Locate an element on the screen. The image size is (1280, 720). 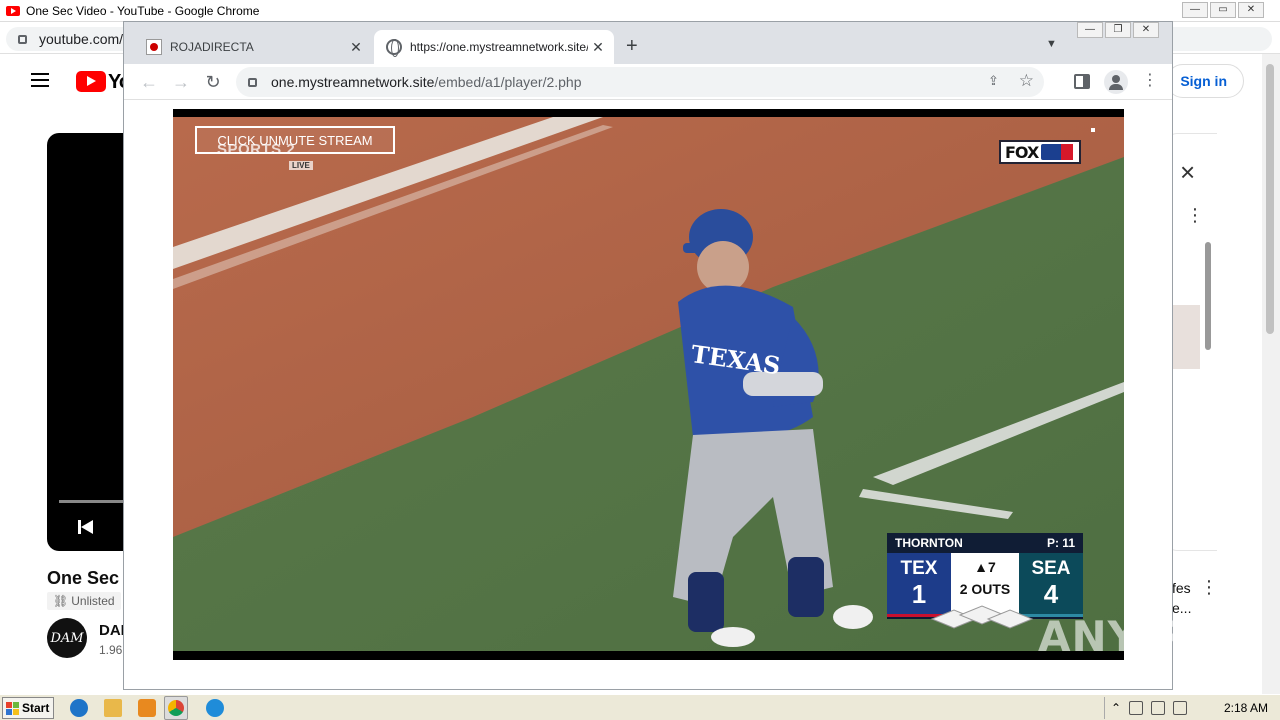
folder-icon is located at coordinates (113, 708).